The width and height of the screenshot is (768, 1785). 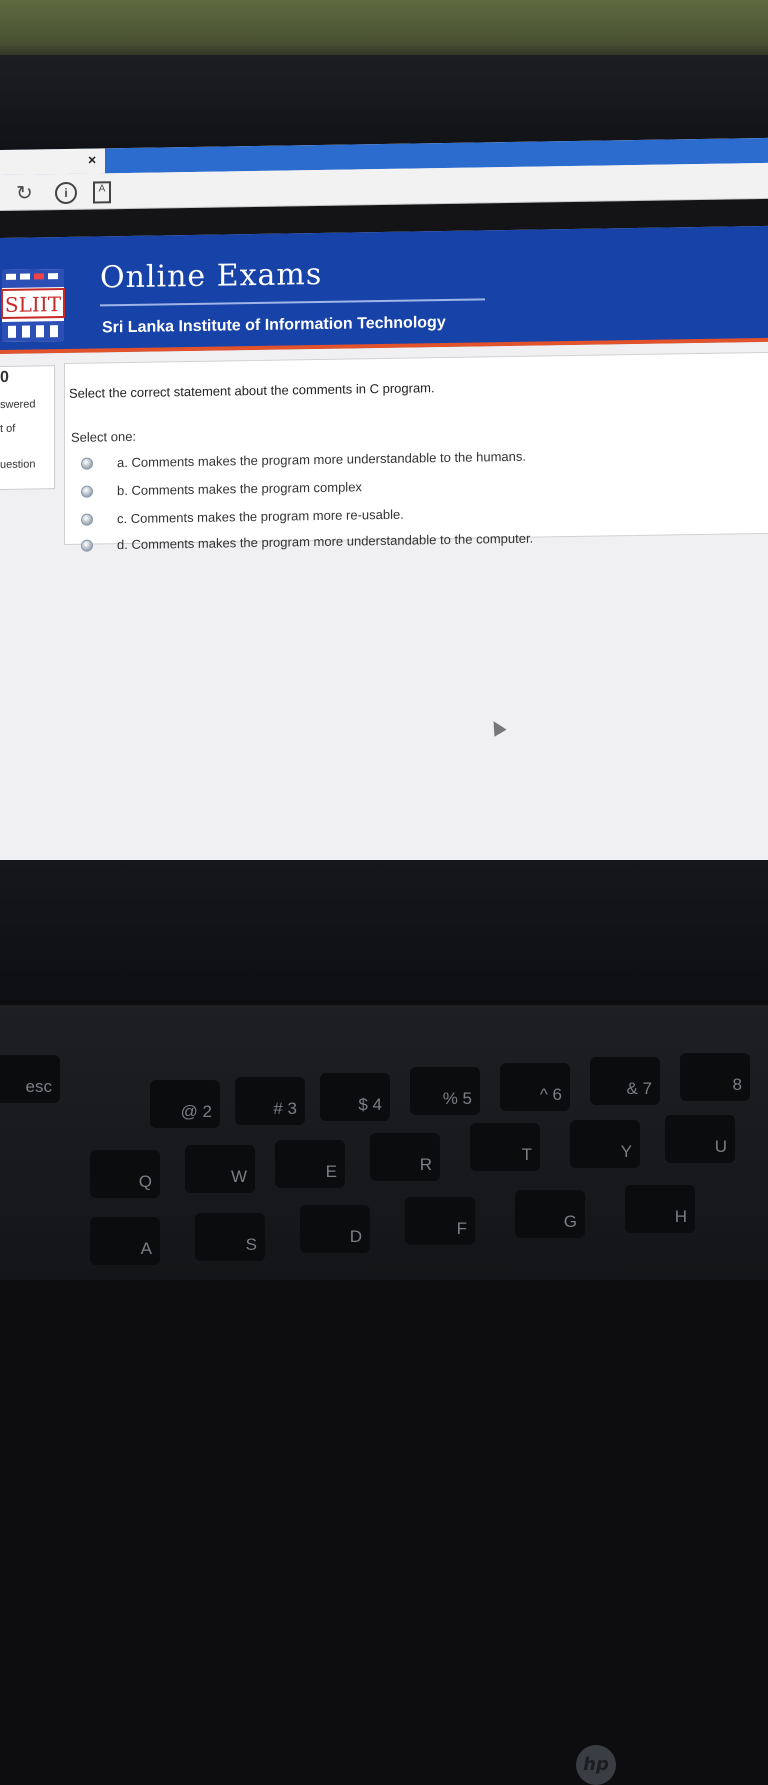 What do you see at coordinates (230, 1237) in the screenshot?
I see `key-s: S` at bounding box center [230, 1237].